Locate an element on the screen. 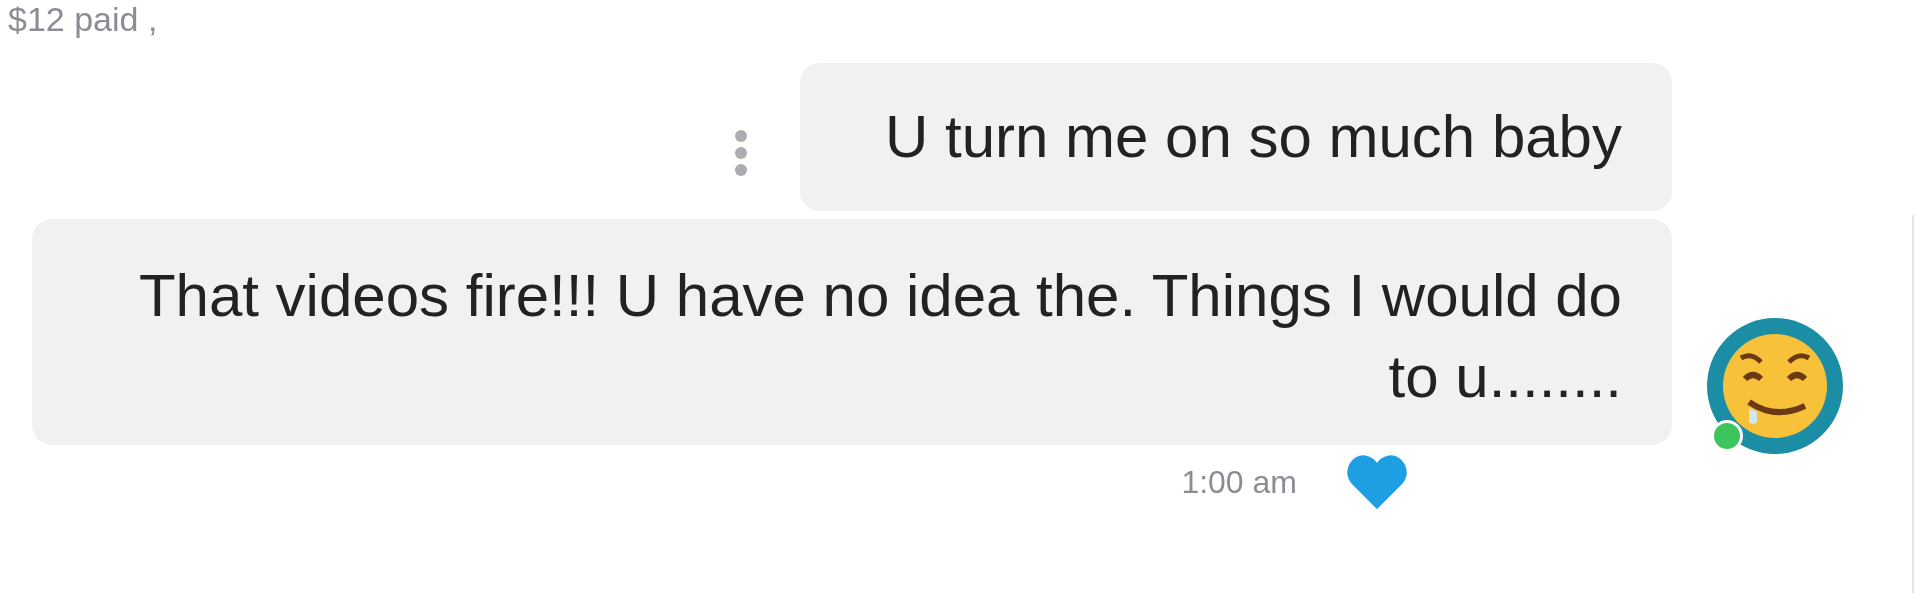 The width and height of the screenshot is (1920, 593). message-time: 1:00 am is located at coordinates (1239, 483).